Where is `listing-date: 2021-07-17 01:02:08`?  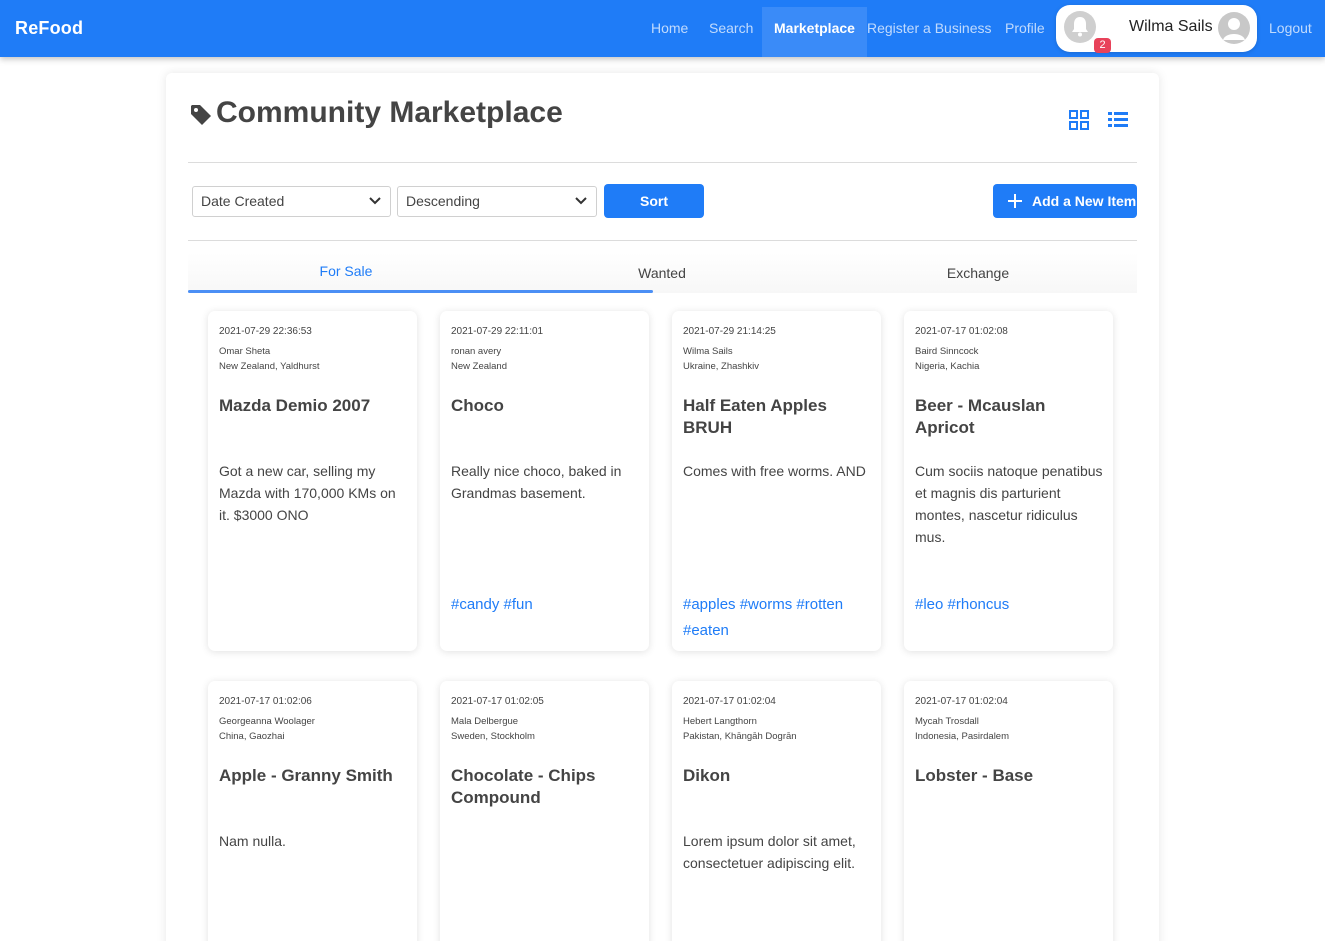
listing-date: 2021-07-17 01:02:08 is located at coordinates (961, 331).